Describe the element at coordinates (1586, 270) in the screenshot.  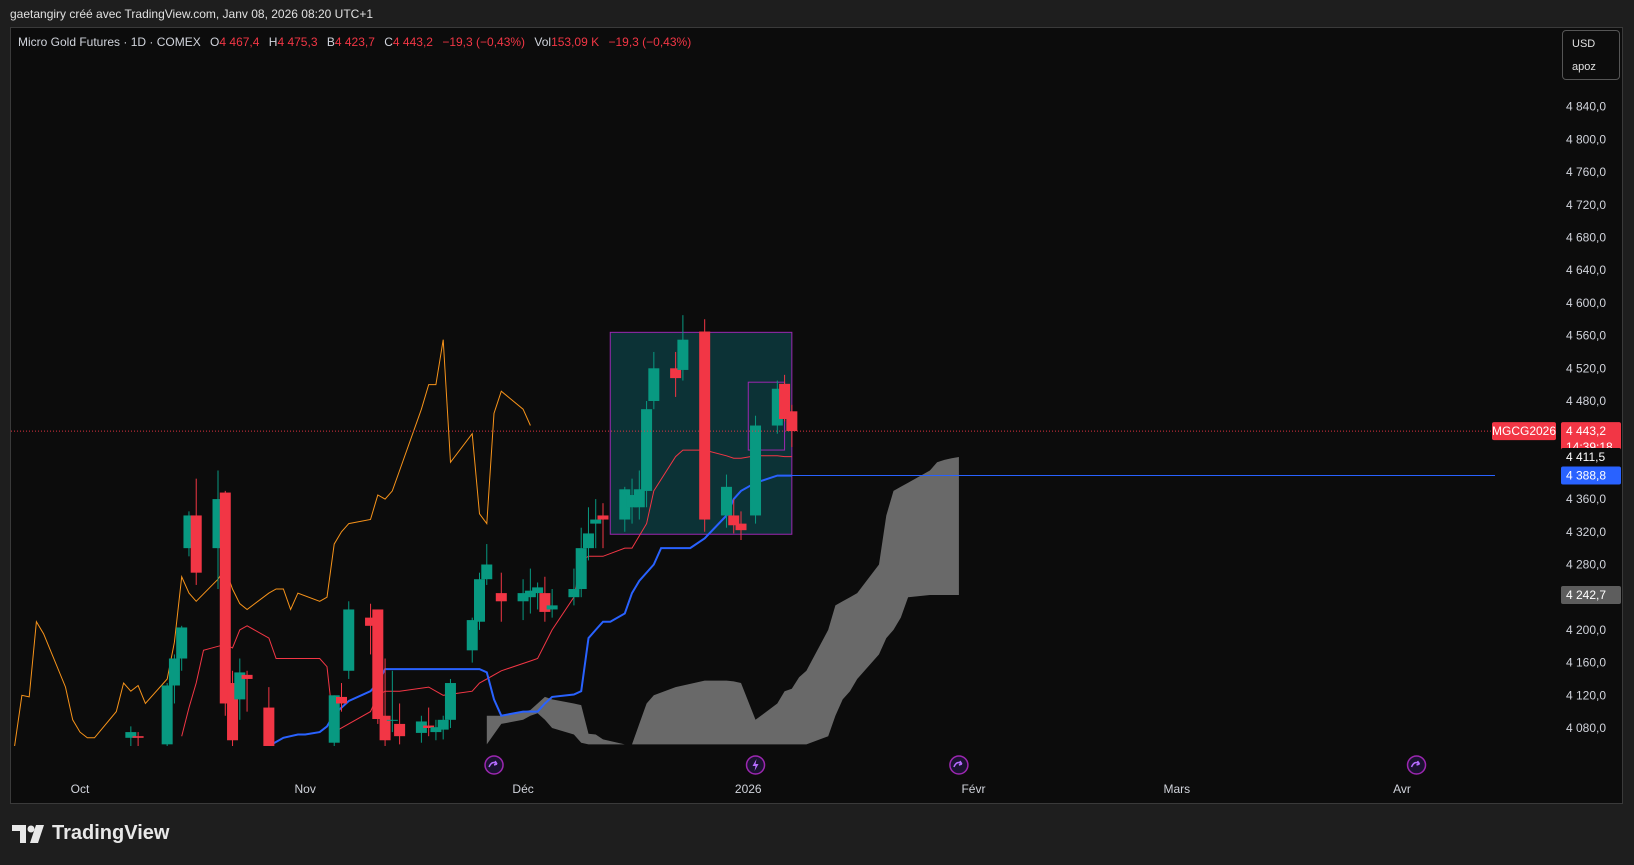
I see `price-tick-label: 4 640,0` at that location.